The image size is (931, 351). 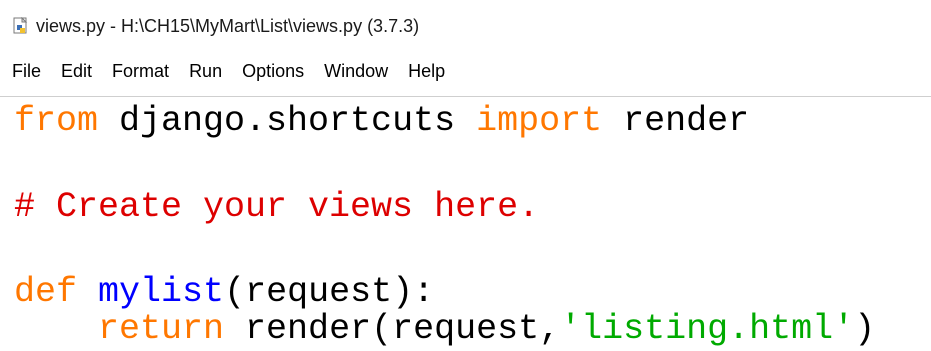 I want to click on module-name: django.shortcuts, so click(x=287, y=121).